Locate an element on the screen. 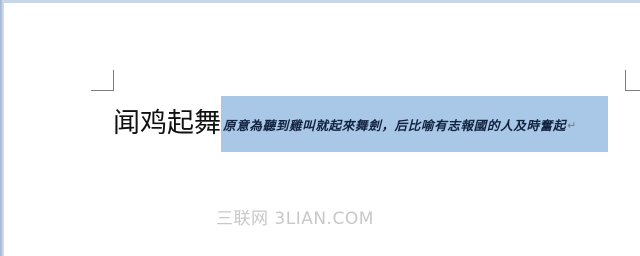 This screenshot has width=640, height=256. text-selection-highlight: 原意為聽到雞叫就起來舞劍，后比喻有志報國的人及時奮起 ↵ is located at coordinates (414, 124).